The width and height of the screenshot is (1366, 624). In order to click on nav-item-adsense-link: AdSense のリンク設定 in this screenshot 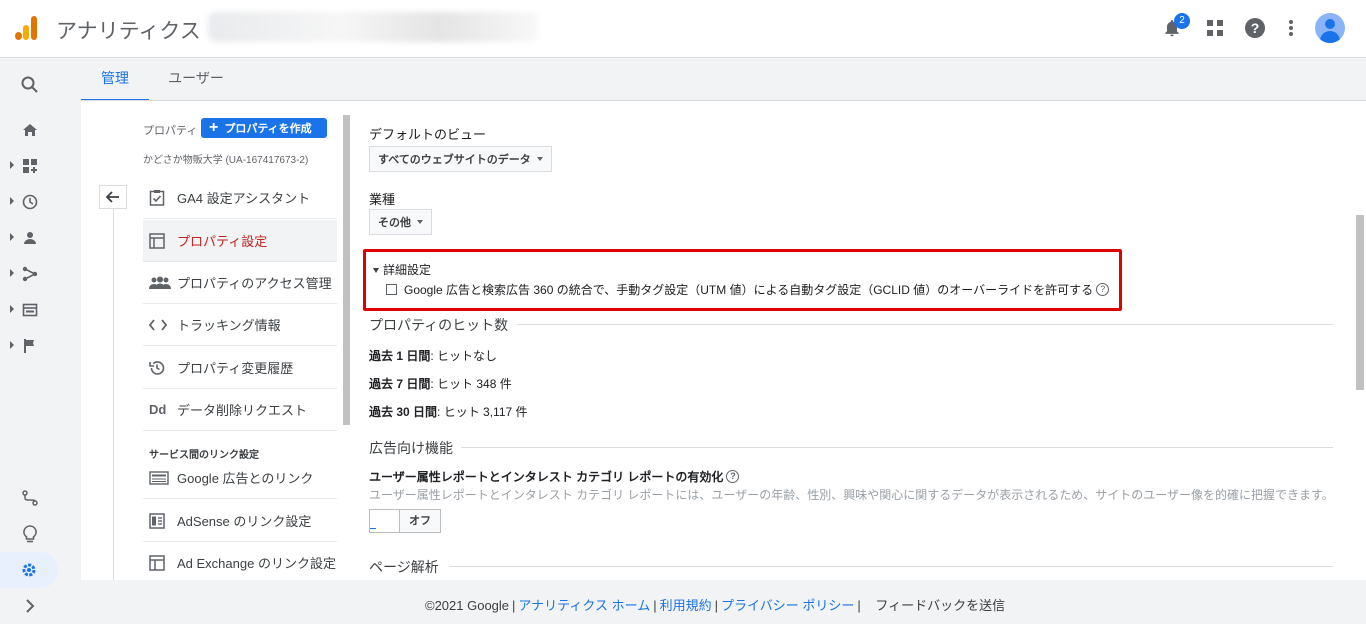, I will do `click(240, 521)`.